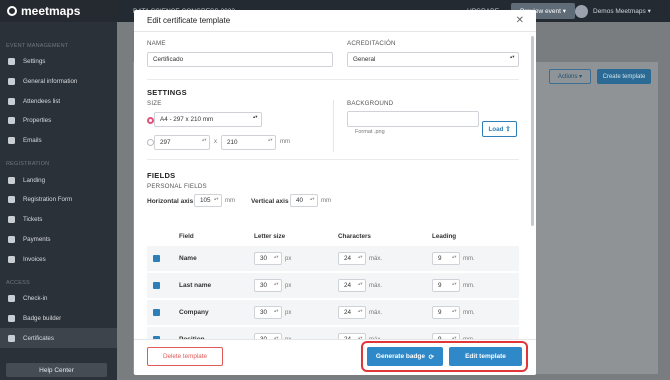  What do you see at coordinates (34, 259) in the screenshot?
I see `sidebar-item-label: Invoices` at bounding box center [34, 259].